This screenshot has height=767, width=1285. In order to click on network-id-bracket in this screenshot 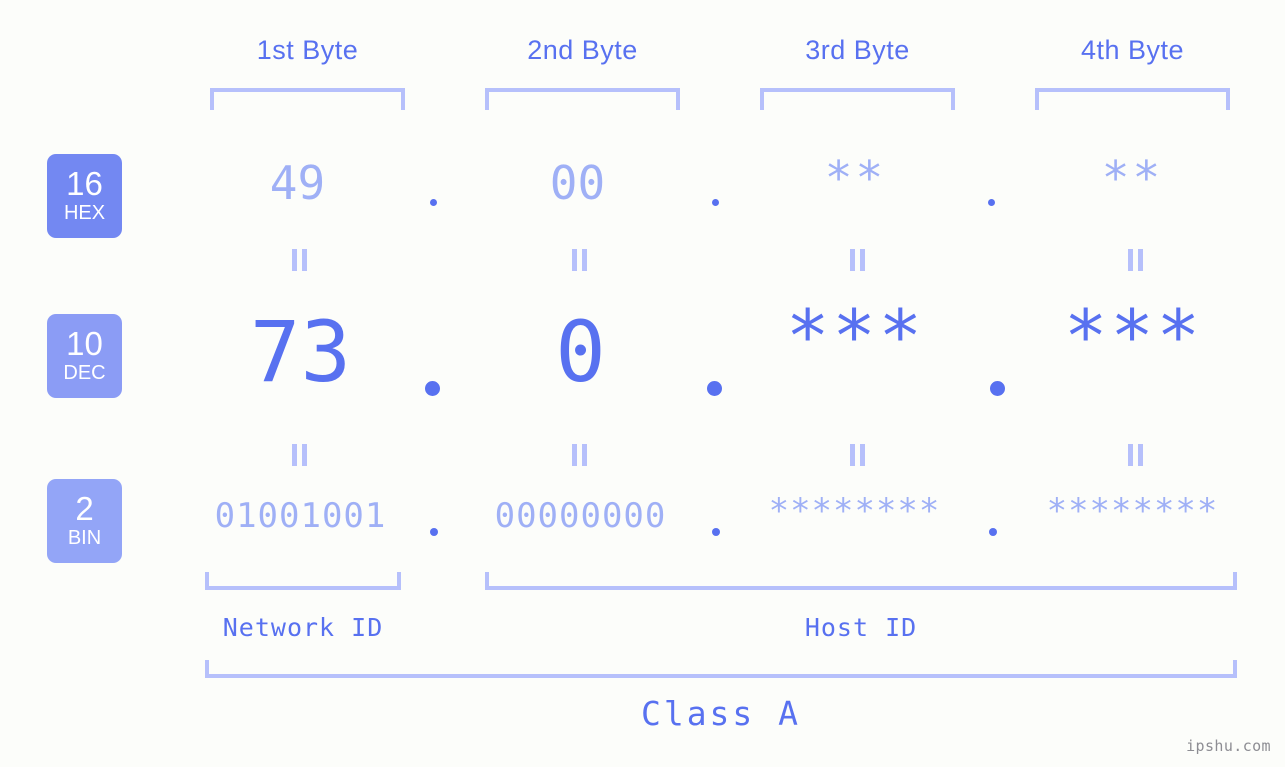, I will do `click(303, 581)`.